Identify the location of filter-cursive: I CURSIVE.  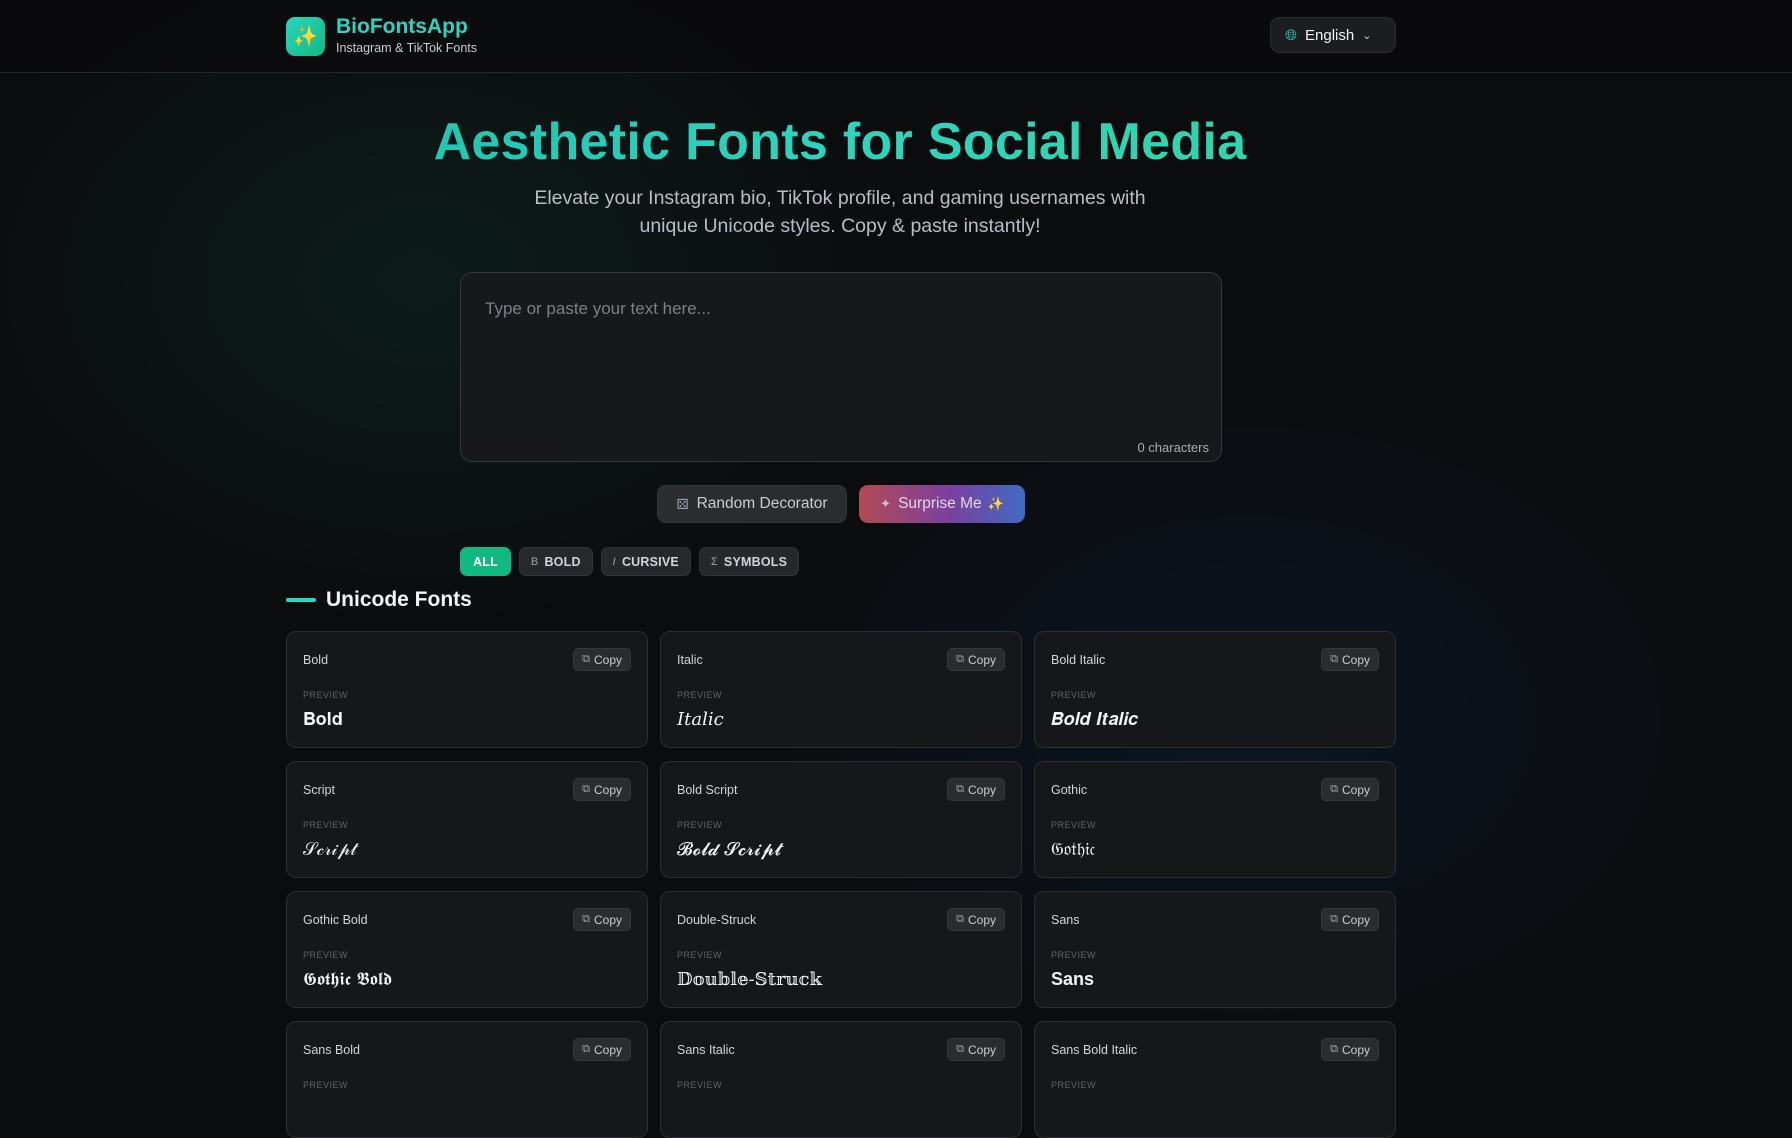
(645, 561).